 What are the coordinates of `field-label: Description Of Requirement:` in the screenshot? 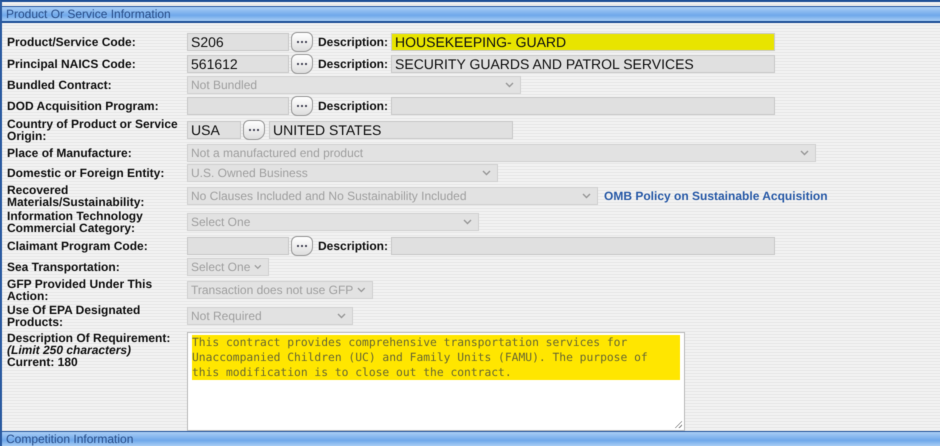 It's located at (89, 338).